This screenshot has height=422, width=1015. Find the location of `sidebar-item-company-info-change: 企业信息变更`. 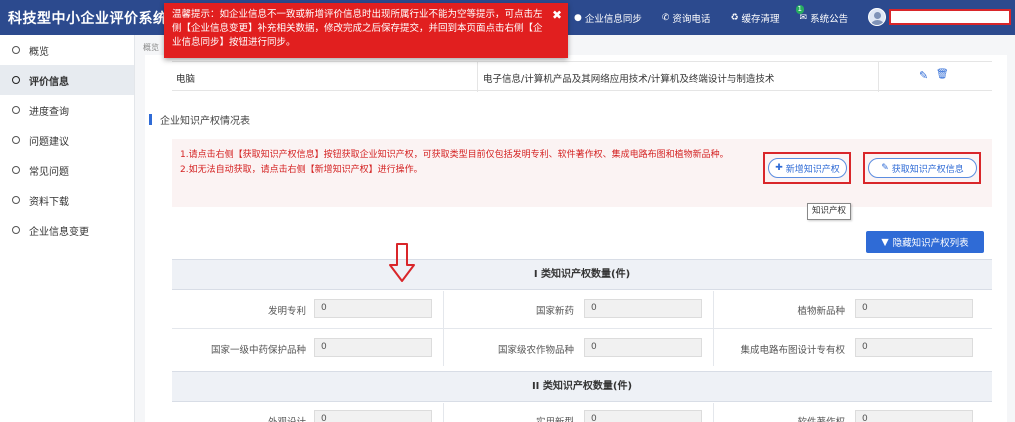

sidebar-item-company-info-change: 企业信息变更 is located at coordinates (67, 230).